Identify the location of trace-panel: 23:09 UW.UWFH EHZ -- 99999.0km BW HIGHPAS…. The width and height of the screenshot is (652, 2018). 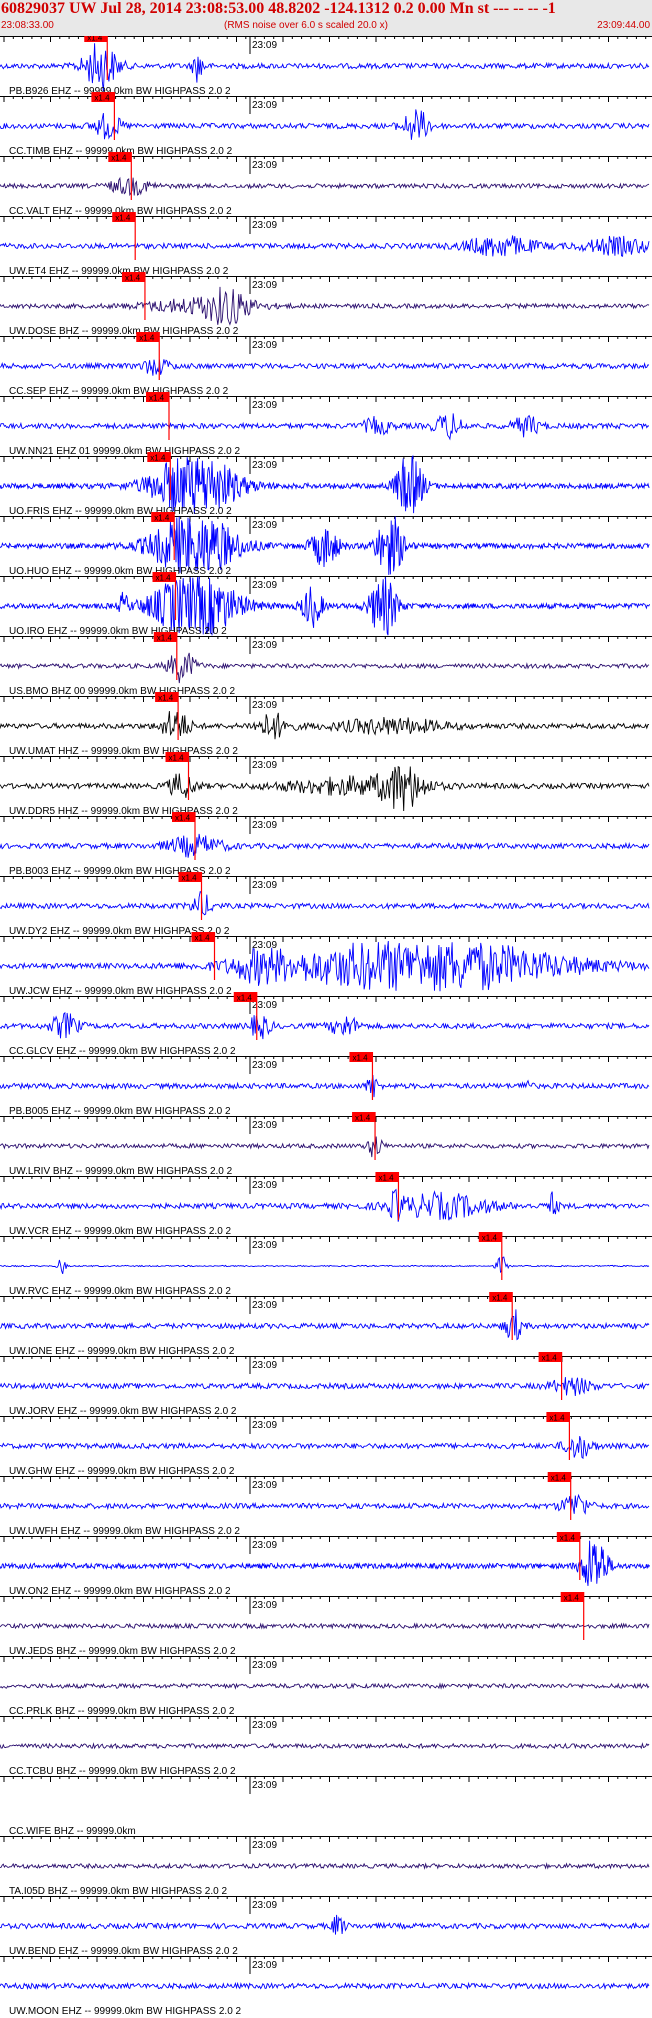
(326, 1504).